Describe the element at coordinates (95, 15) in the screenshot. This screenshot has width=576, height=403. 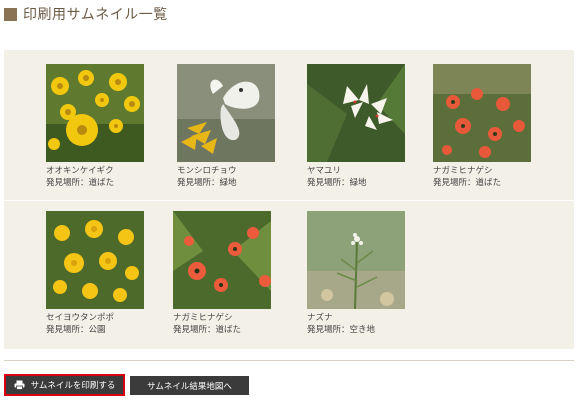
I see `page-title: 印刷用サムネイル一覧` at that location.